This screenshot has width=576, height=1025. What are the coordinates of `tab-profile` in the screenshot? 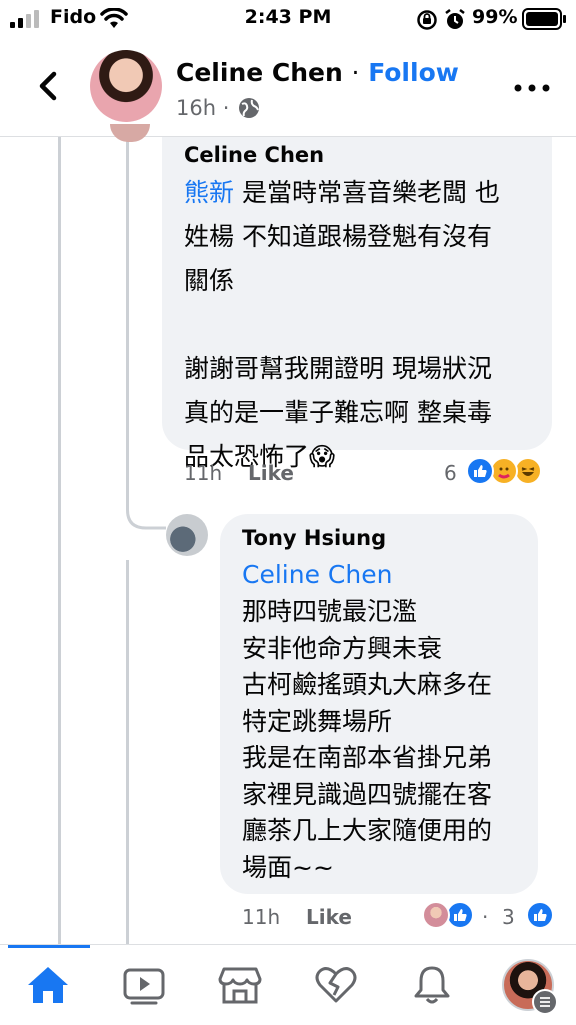 It's located at (528, 985).